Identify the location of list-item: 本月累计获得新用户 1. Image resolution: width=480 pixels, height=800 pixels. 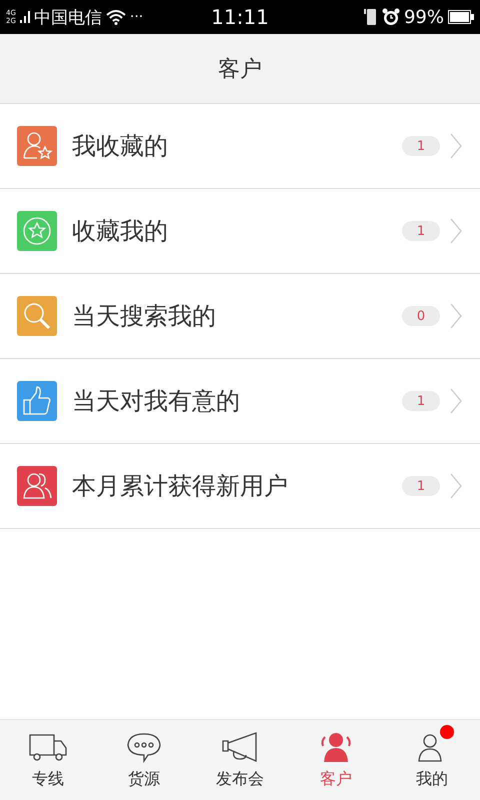
(240, 486).